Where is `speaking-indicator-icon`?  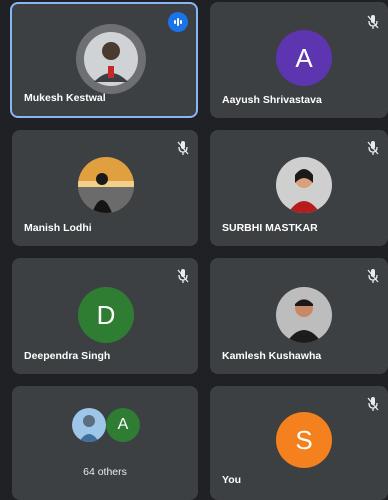 speaking-indicator-icon is located at coordinates (178, 22).